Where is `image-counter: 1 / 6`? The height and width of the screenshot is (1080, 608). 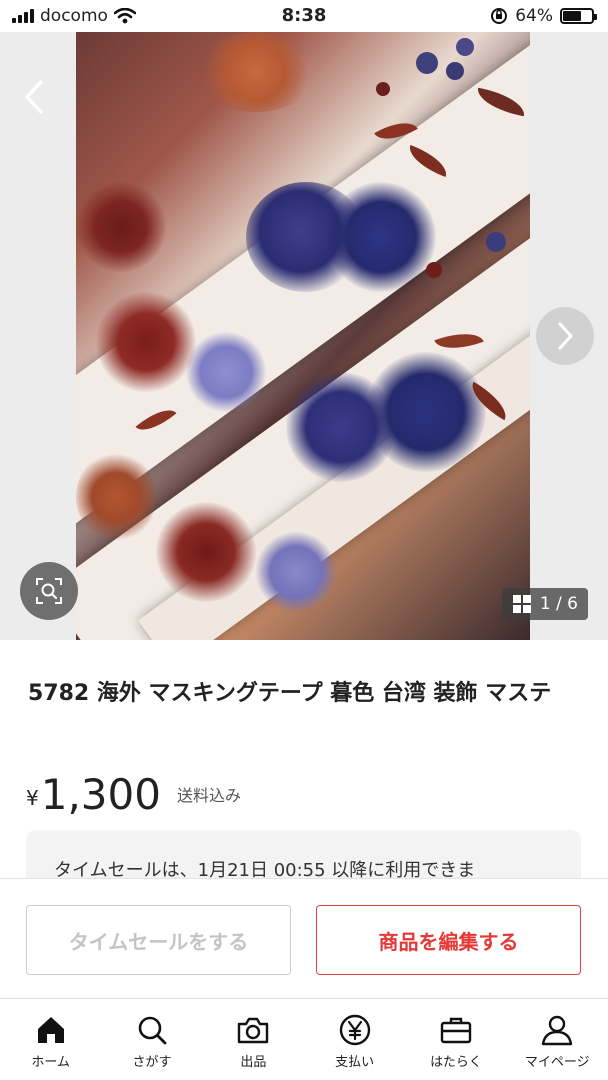
image-counter: 1 / 6 is located at coordinates (544, 604).